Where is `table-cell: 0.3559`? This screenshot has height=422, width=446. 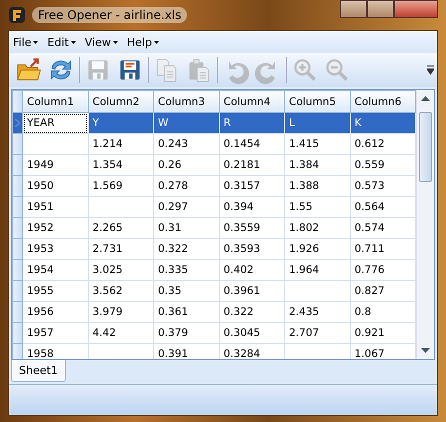 table-cell: 0.3559 is located at coordinates (251, 228).